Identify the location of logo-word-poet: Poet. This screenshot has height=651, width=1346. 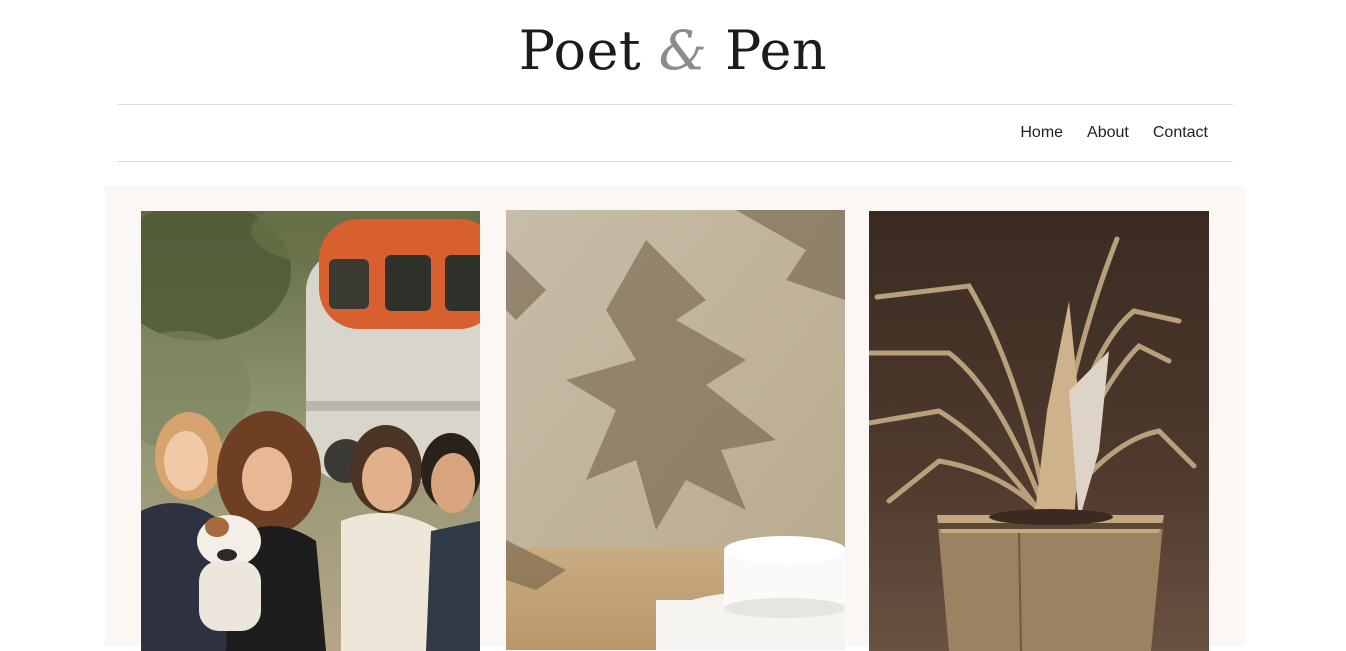
(580, 50).